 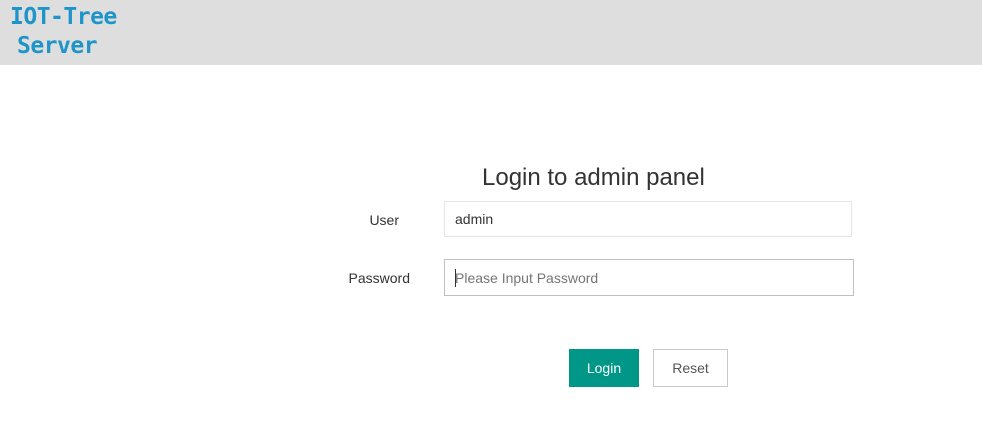 I want to click on user-input, so click(x=648, y=219).